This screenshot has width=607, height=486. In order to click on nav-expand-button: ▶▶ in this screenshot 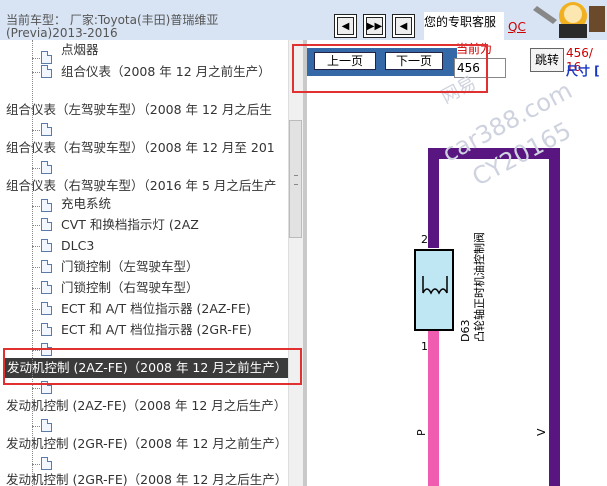, I will do `click(374, 26)`.